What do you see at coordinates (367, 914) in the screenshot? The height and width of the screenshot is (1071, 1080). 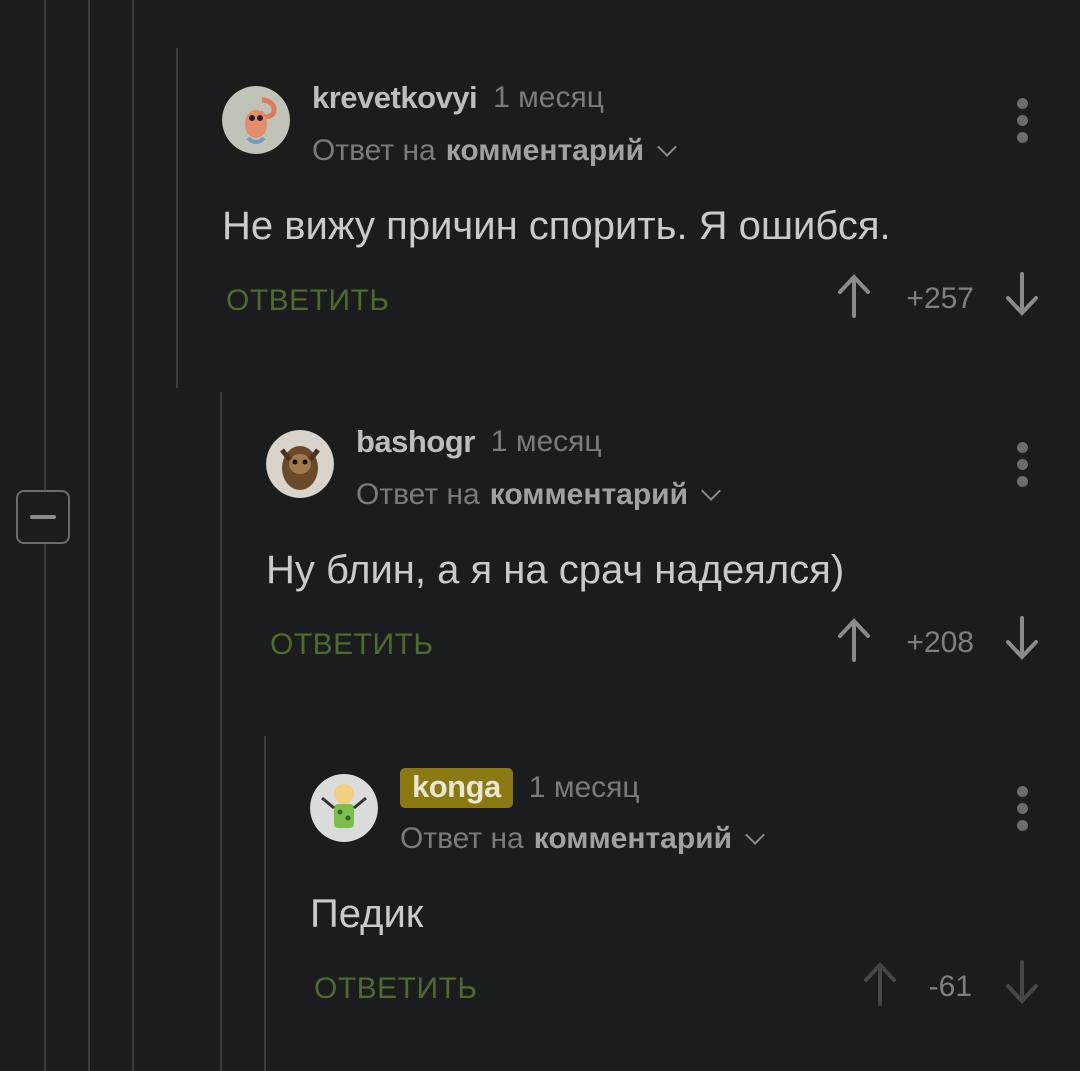 I see `comment-text: Педик` at bounding box center [367, 914].